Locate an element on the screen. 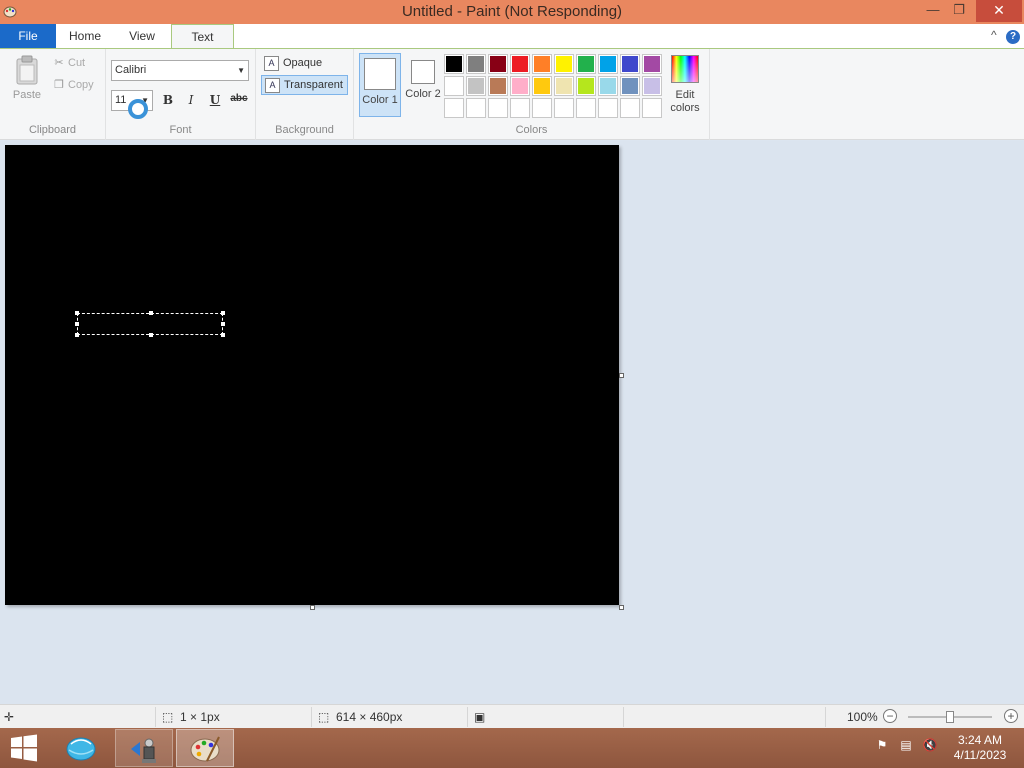  color1-label: Color 1 is located at coordinates (380, 100).